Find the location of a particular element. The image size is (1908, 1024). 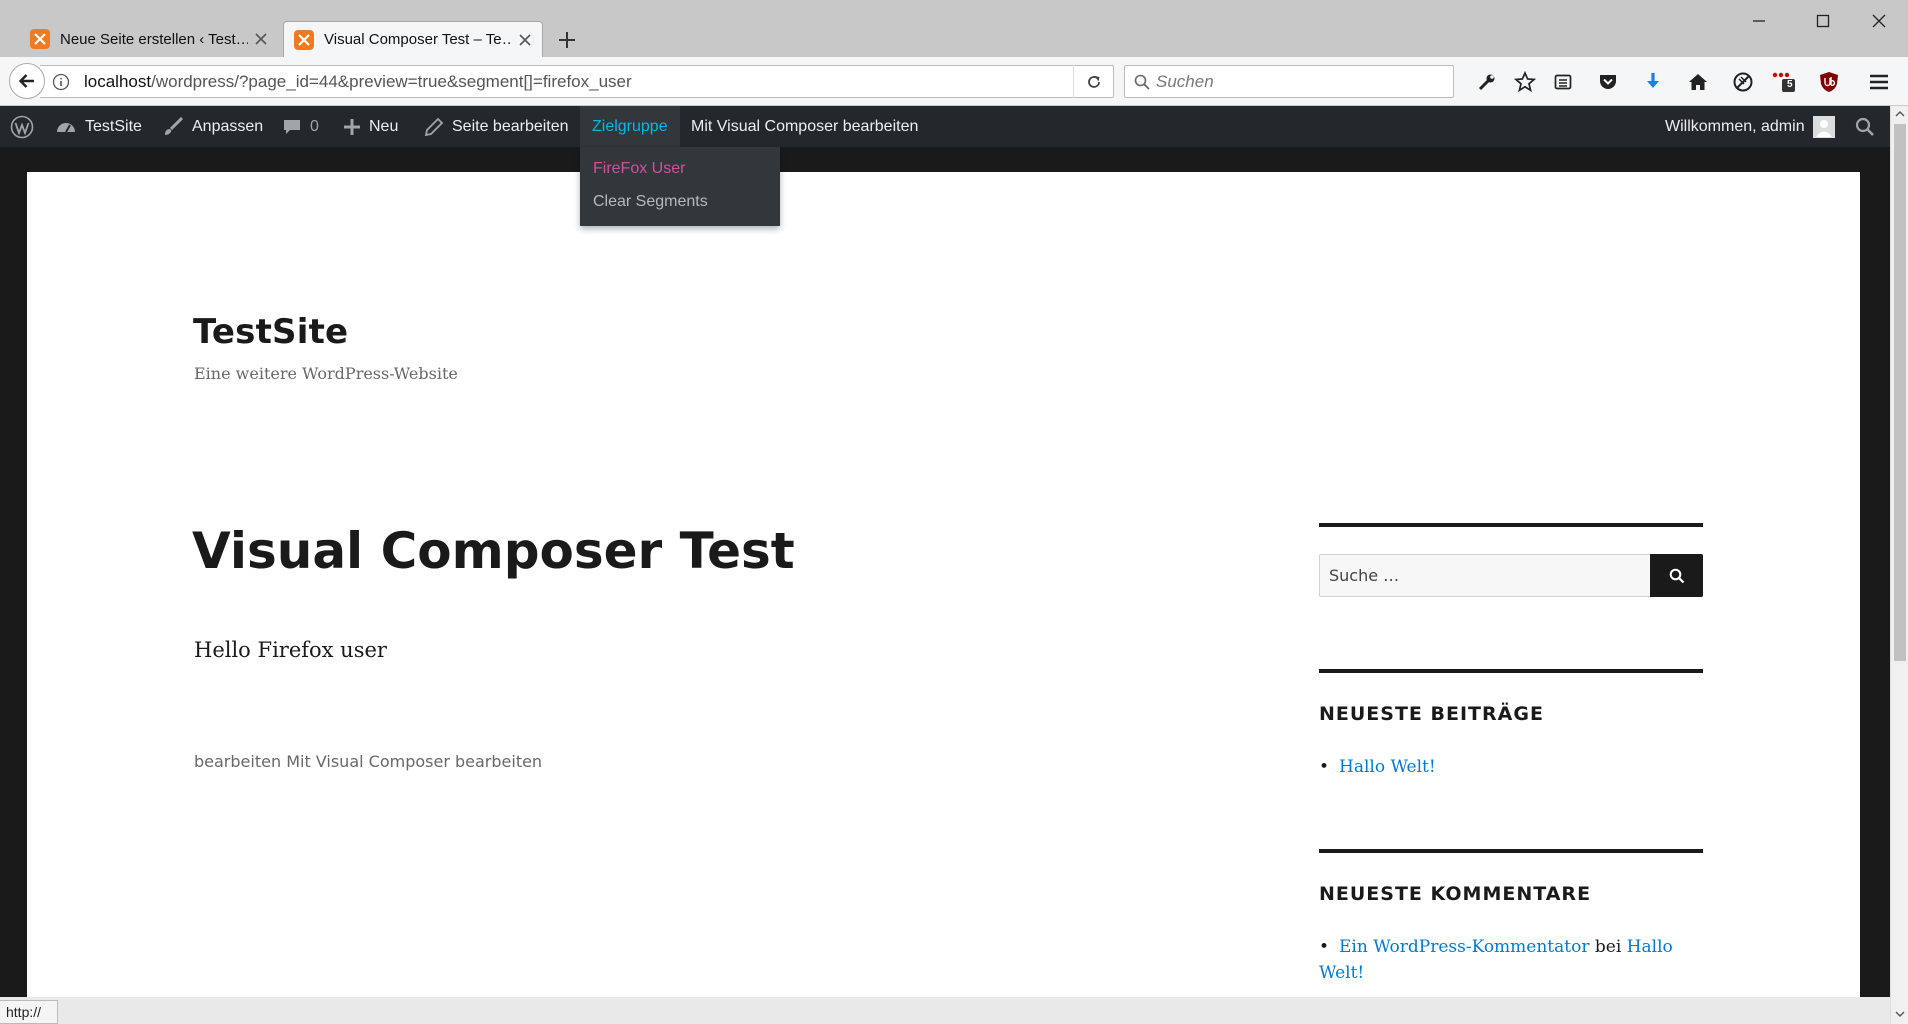

link-status-tooltip: http:// is located at coordinates (29, 1012).